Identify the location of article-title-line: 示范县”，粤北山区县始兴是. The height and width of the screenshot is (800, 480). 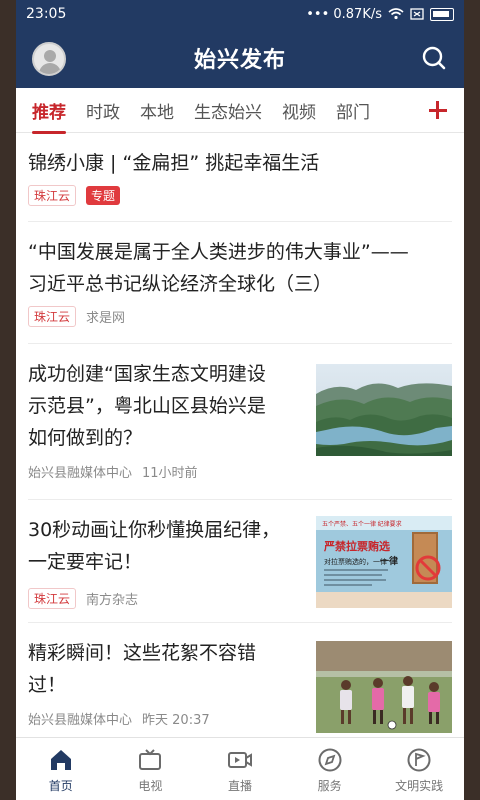
(147, 406).